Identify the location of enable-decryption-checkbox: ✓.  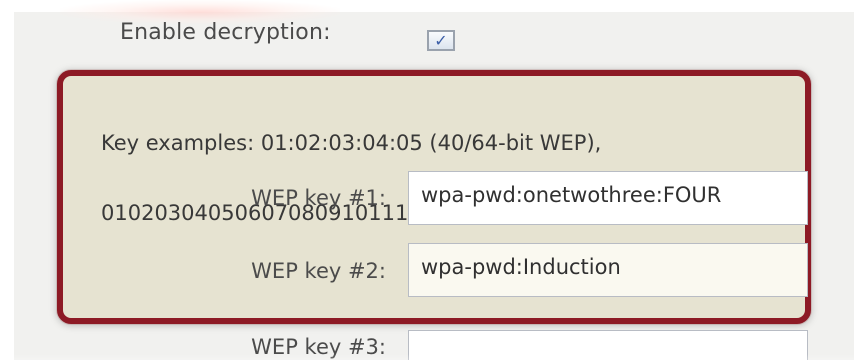
(441, 40).